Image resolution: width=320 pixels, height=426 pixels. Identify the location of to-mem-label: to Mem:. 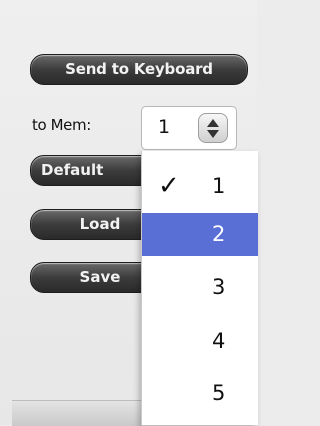
(61, 125).